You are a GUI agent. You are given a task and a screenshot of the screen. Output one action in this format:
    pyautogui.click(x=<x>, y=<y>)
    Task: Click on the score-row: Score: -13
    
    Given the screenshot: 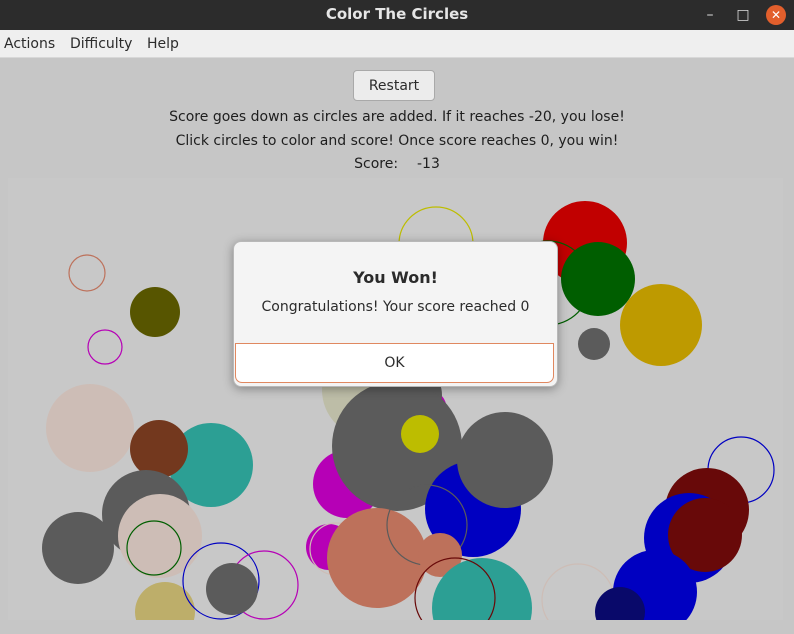 What is the action you would take?
    pyautogui.click(x=397, y=164)
    